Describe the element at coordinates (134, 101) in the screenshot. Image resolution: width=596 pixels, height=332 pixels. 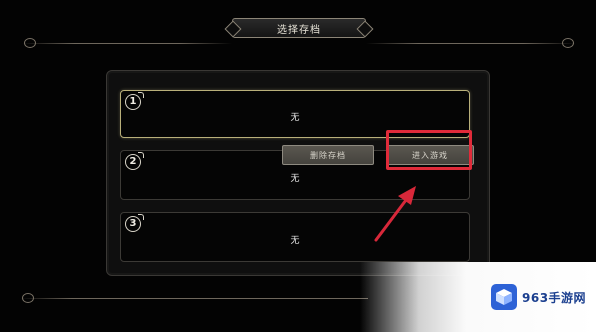
I see `slot-number-badge: 1` at that location.